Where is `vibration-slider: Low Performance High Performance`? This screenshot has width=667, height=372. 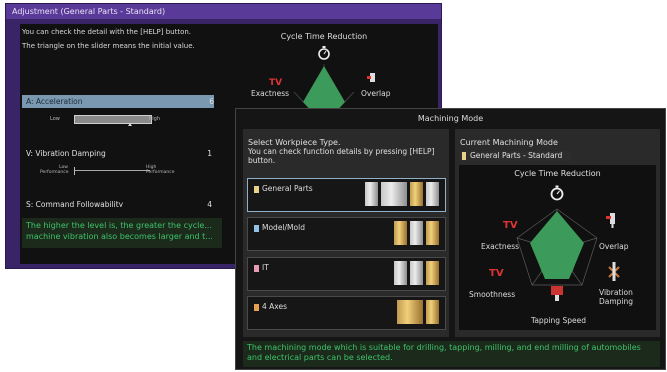 vibration-slider: Low Performance High Performance is located at coordinates (107, 171).